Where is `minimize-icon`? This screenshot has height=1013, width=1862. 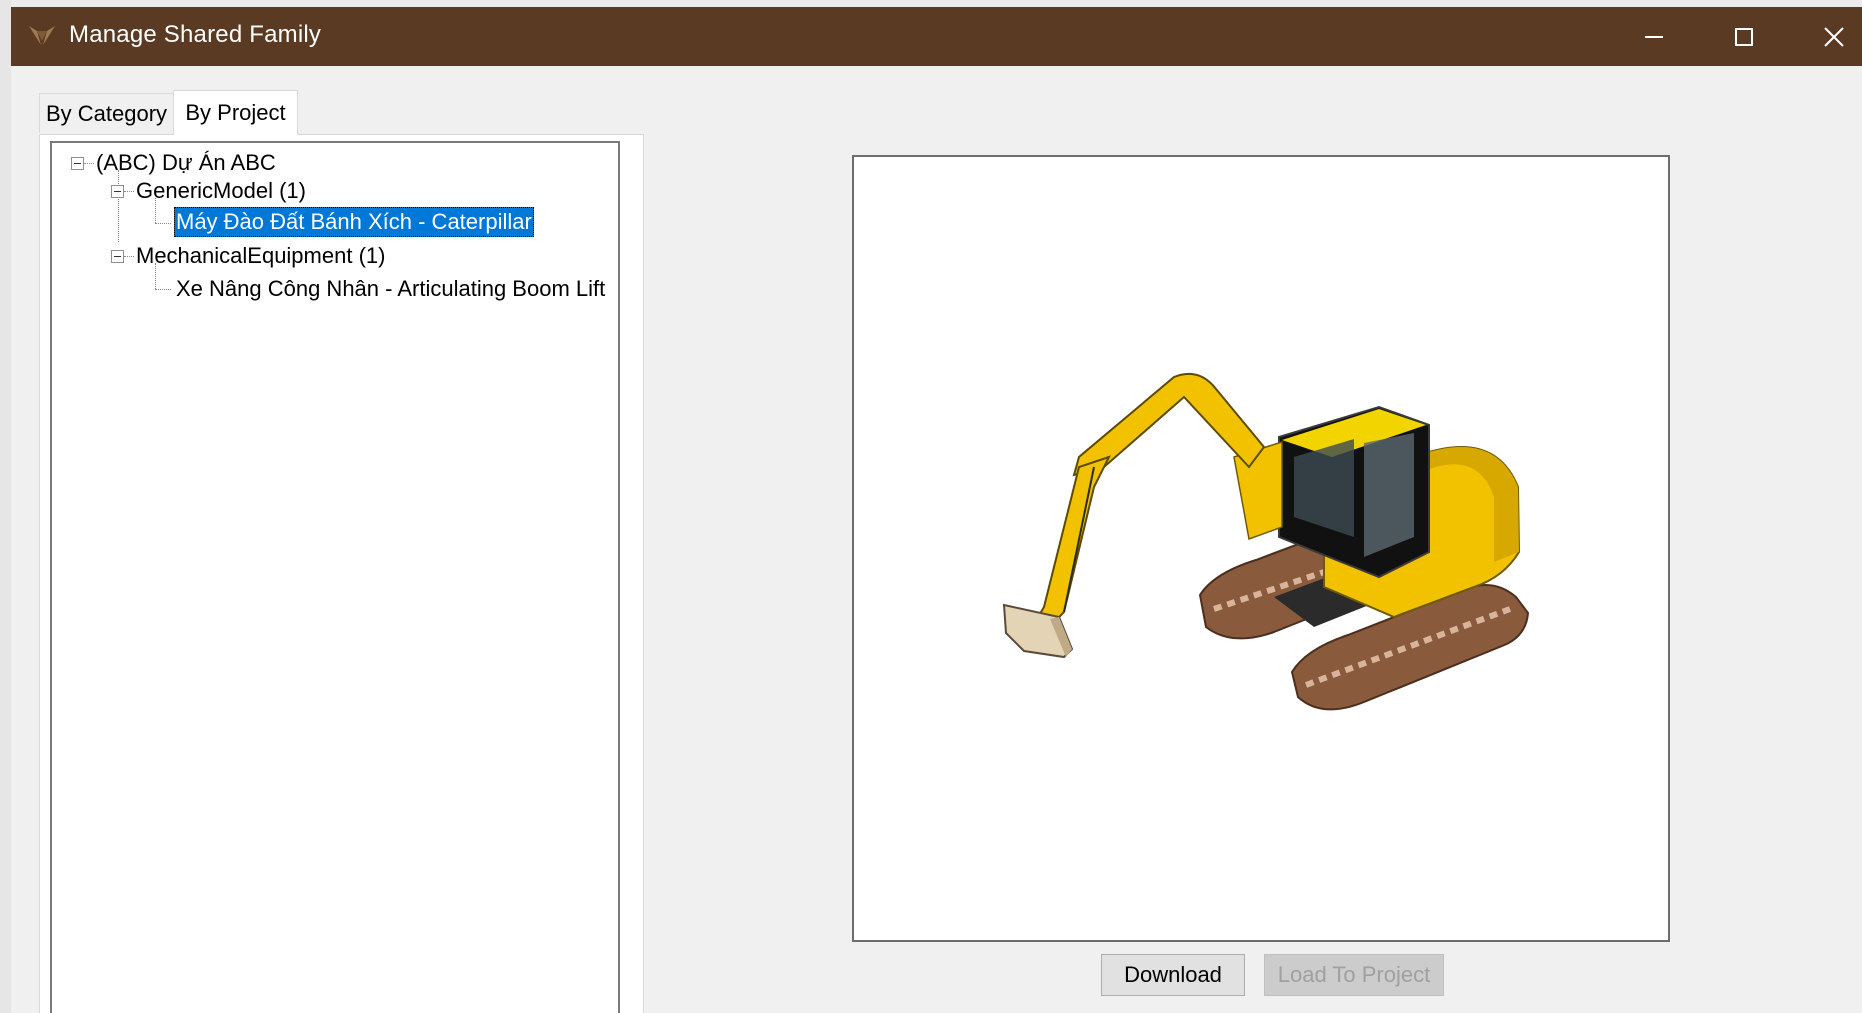 minimize-icon is located at coordinates (1654, 36).